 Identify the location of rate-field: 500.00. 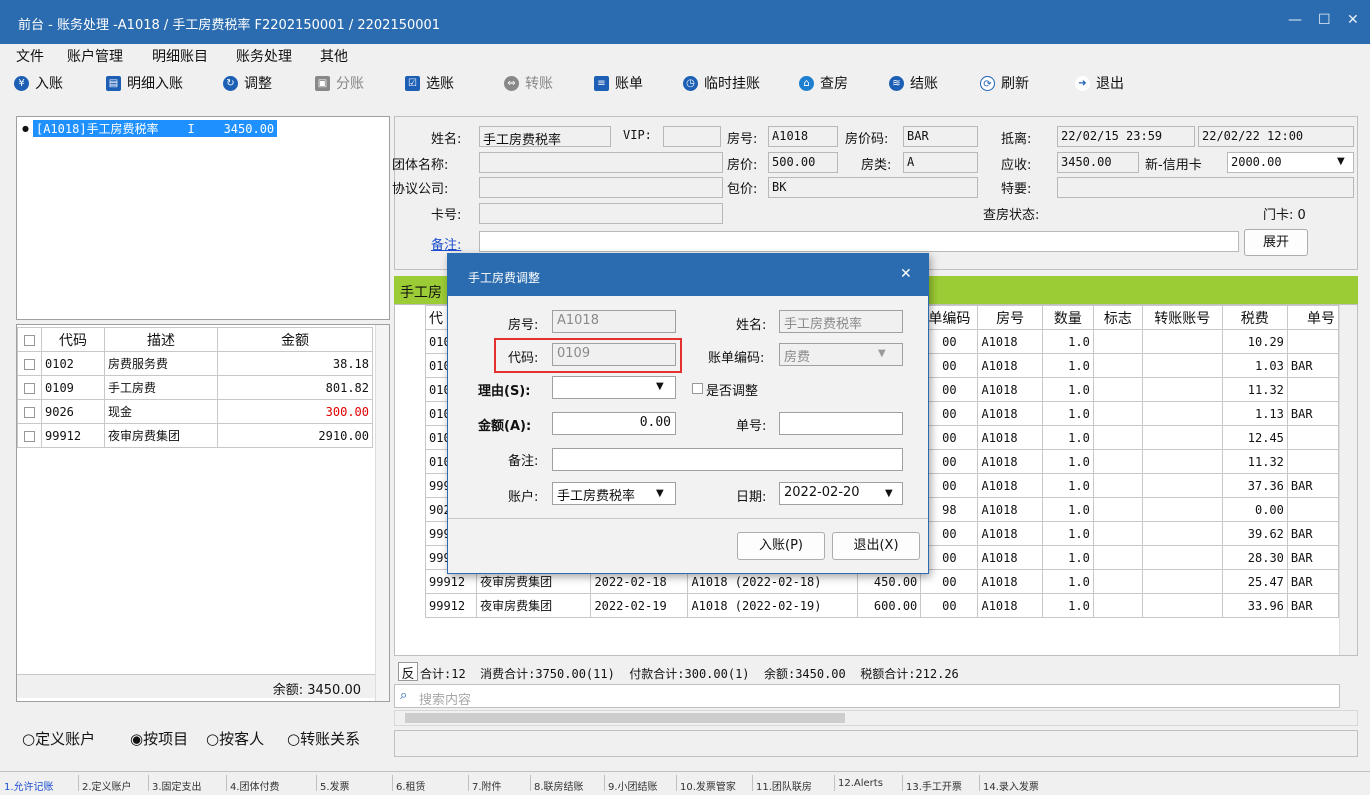
(803, 162).